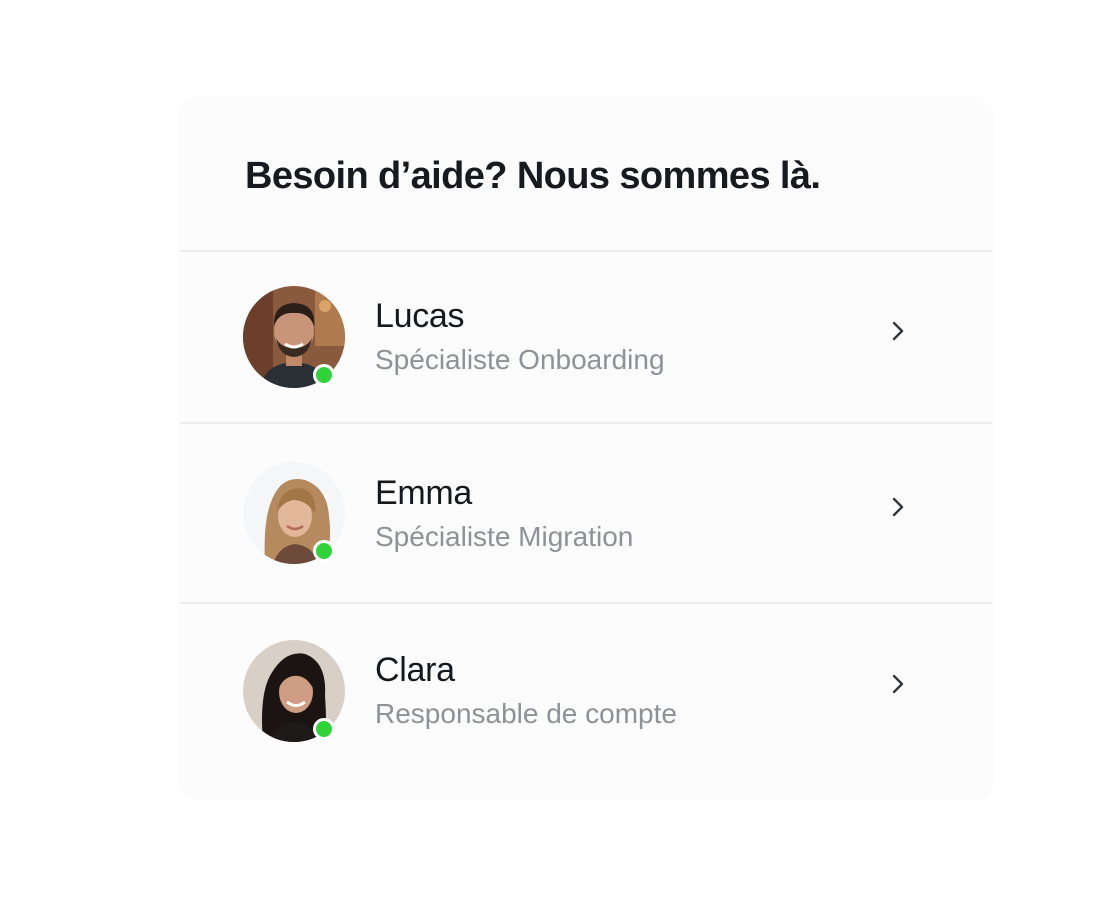 Image resolution: width=1112 pixels, height=900 pixels. I want to click on contact-role: Spécialiste Onboarding, so click(520, 359).